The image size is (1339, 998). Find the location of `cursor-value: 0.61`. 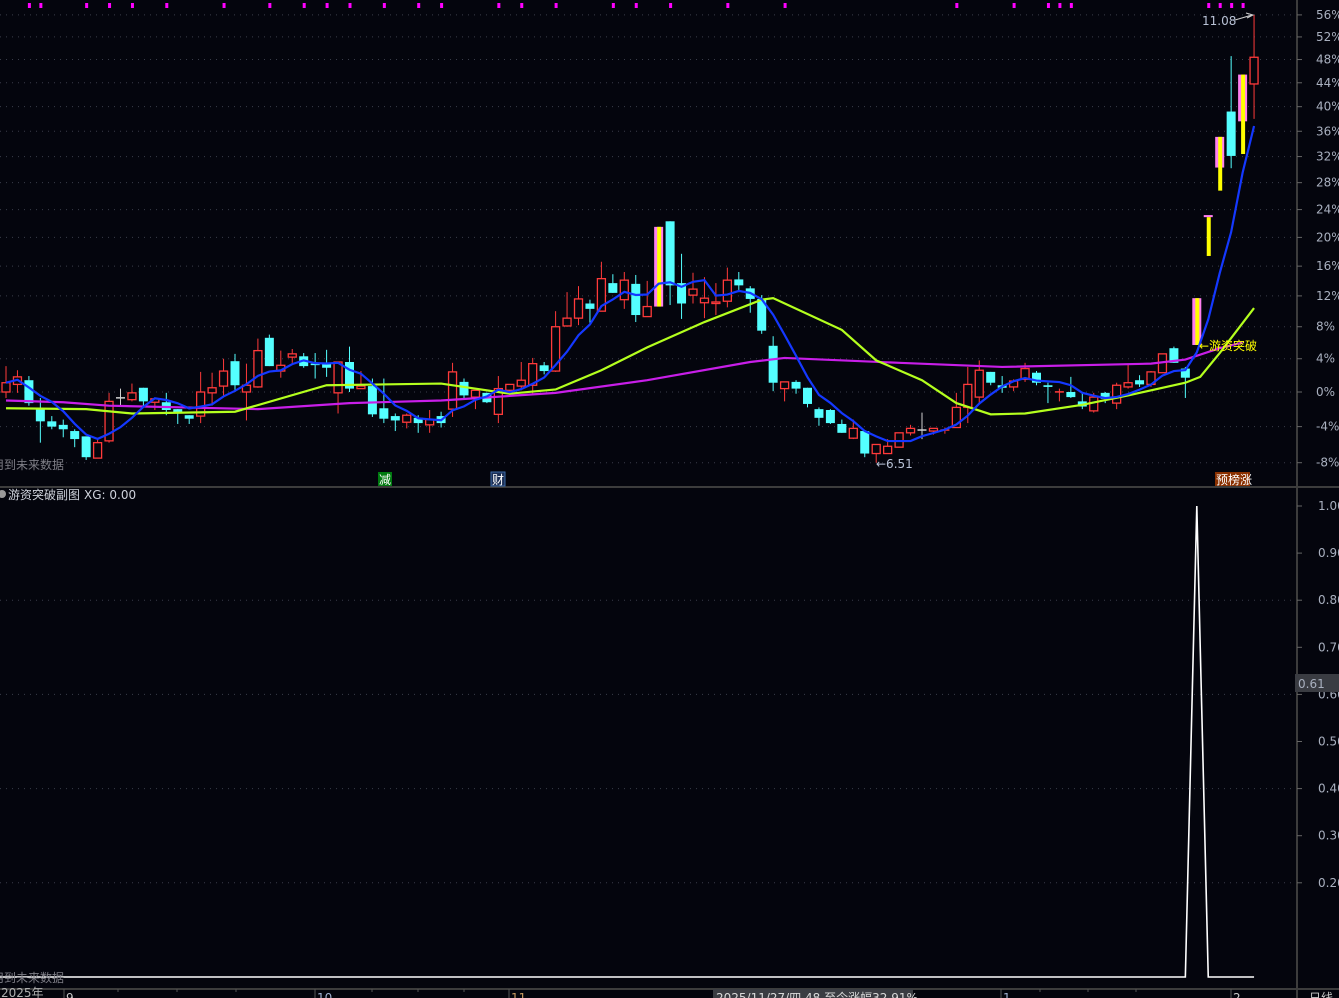

cursor-value: 0.61 is located at coordinates (1311, 684).